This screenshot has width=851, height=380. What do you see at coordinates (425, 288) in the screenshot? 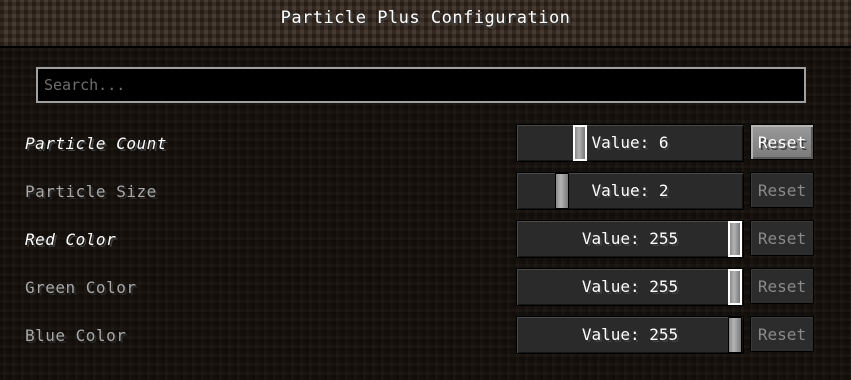
I see `option-row-green-color: Green Color Value: 255 Reset` at bounding box center [425, 288].